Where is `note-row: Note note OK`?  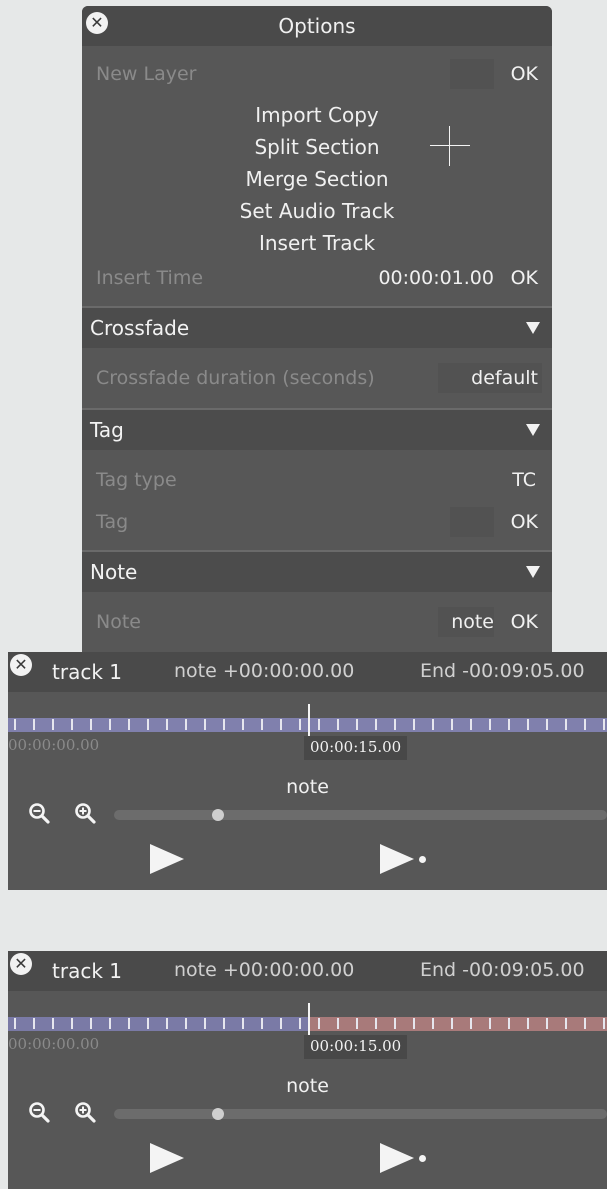 note-row: Note note OK is located at coordinates (317, 622).